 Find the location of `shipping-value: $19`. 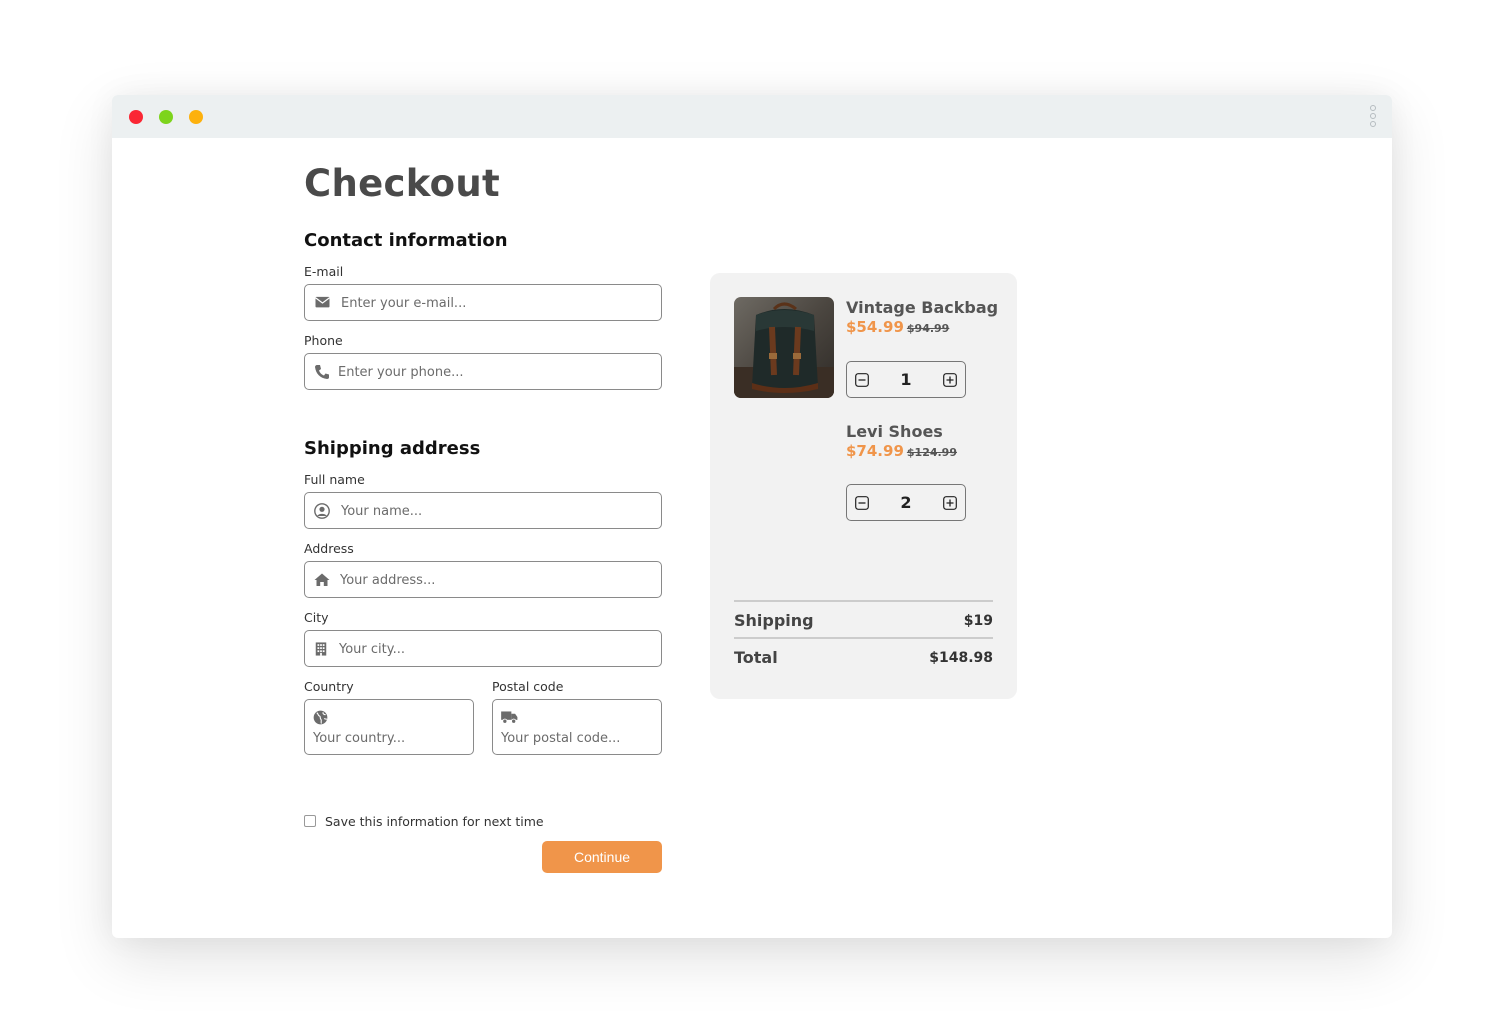

shipping-value: $19 is located at coordinates (978, 621).